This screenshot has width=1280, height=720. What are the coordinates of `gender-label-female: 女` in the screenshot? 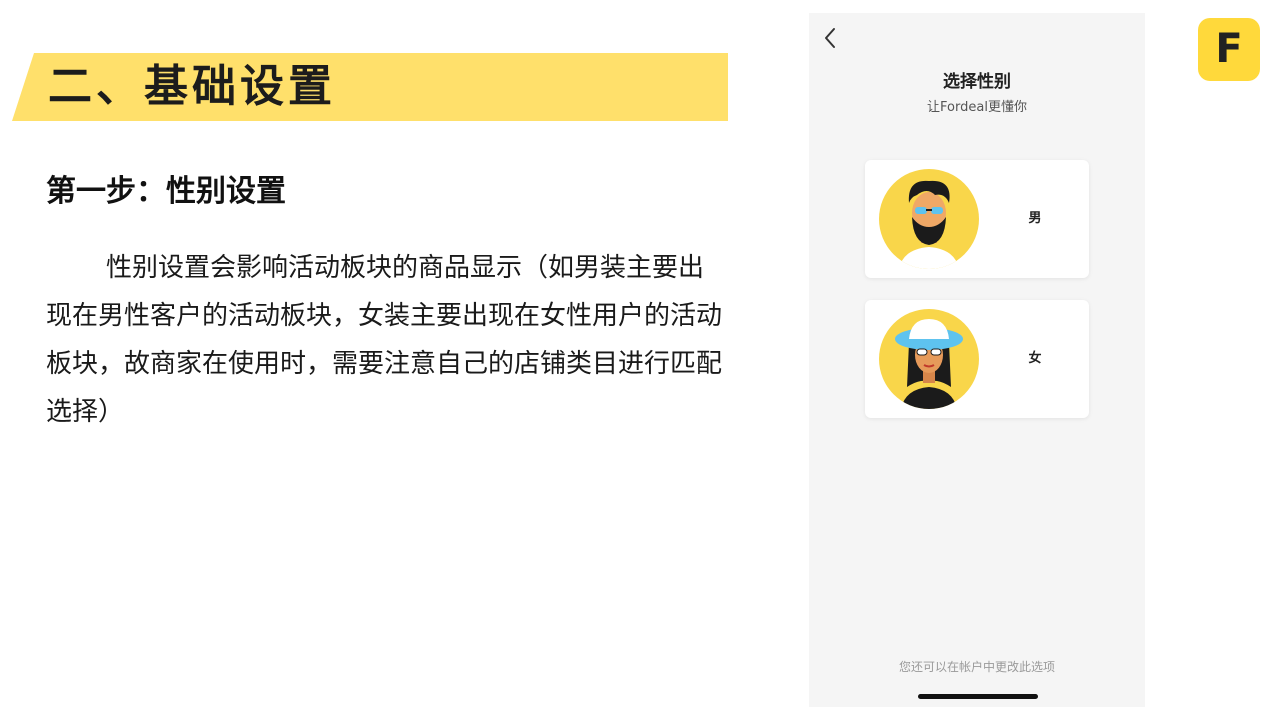 It's located at (1035, 358).